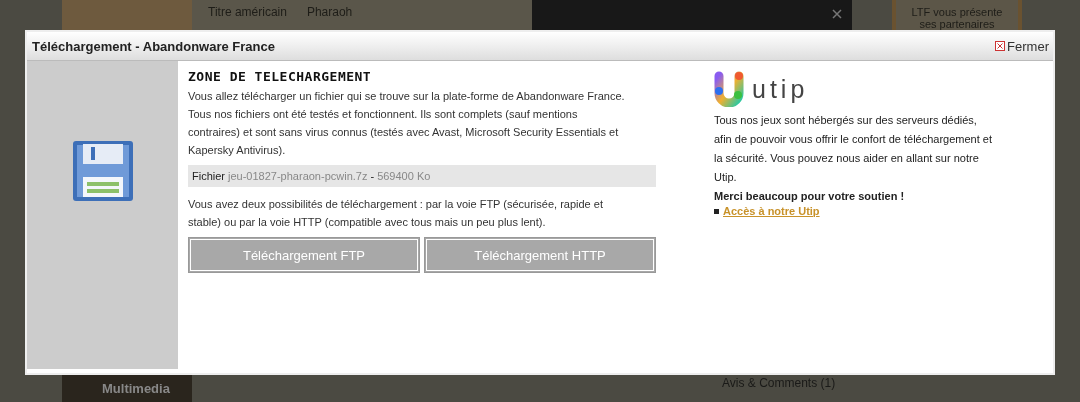 The width and height of the screenshot is (1080, 402). I want to click on brand-name: utip, so click(780, 89).